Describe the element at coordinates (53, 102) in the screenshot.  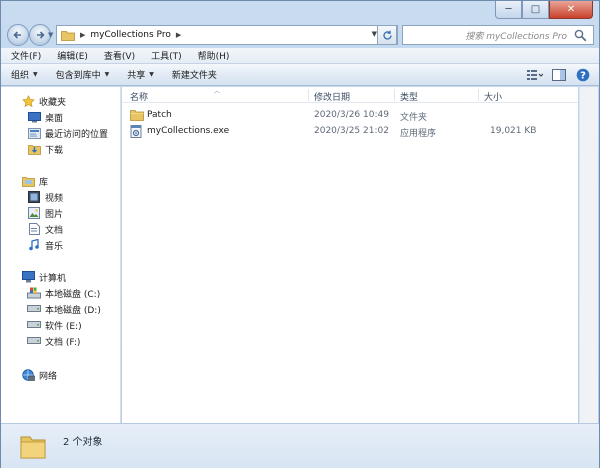
I see `nav-label: 收藏夹` at that location.